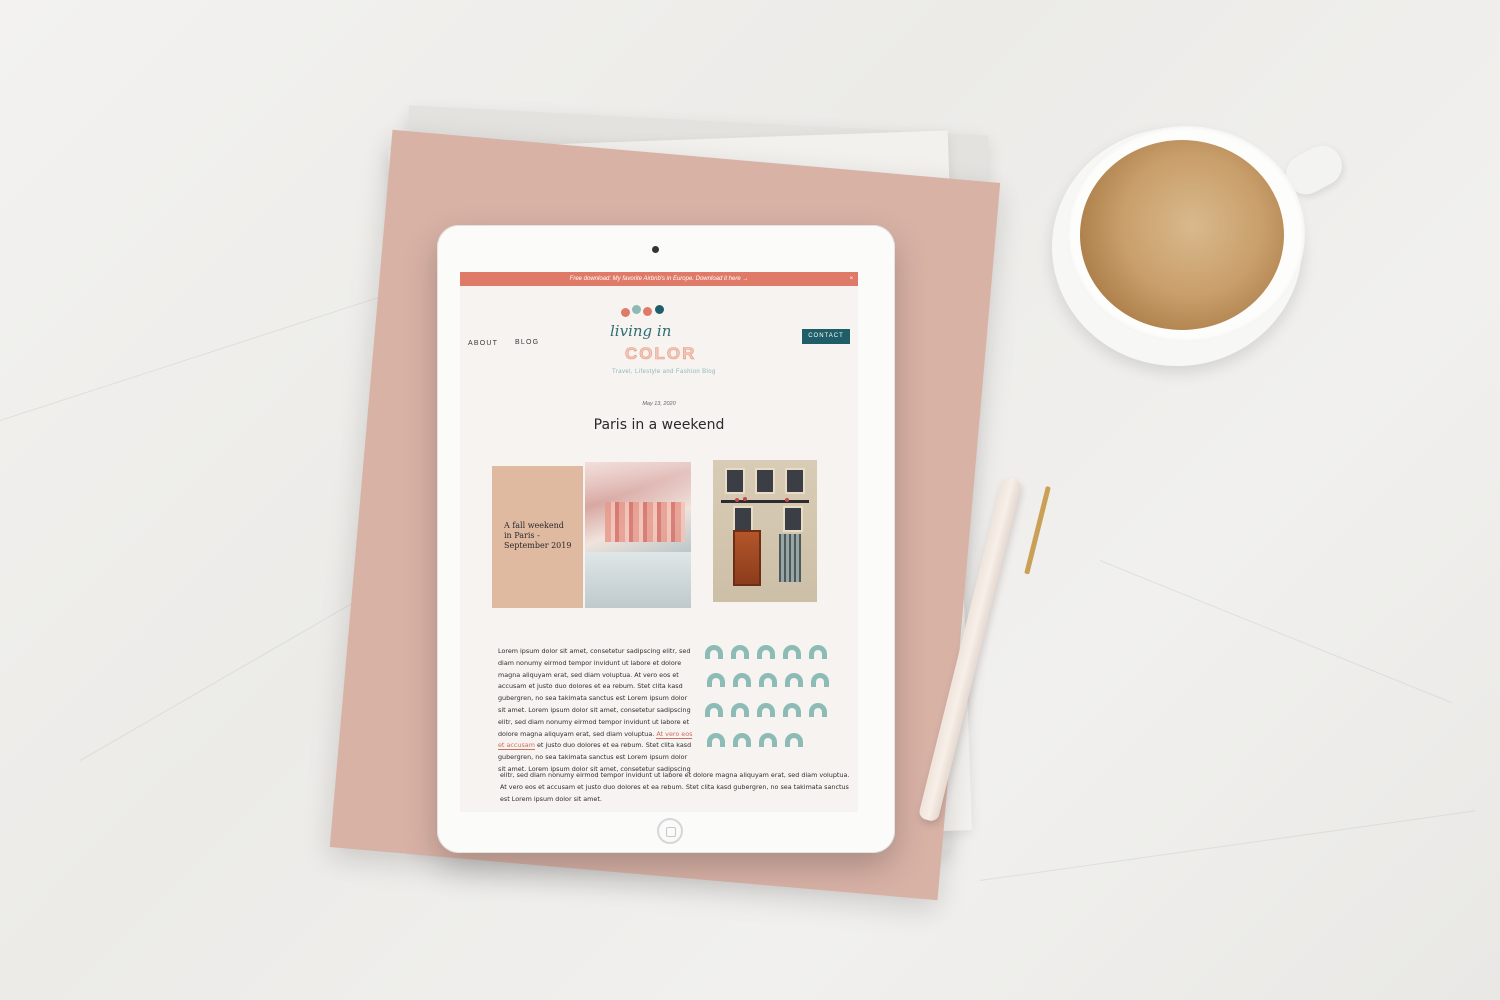 This screenshot has height=1000, width=1500. I want to click on paris-building-photo, so click(765, 531).